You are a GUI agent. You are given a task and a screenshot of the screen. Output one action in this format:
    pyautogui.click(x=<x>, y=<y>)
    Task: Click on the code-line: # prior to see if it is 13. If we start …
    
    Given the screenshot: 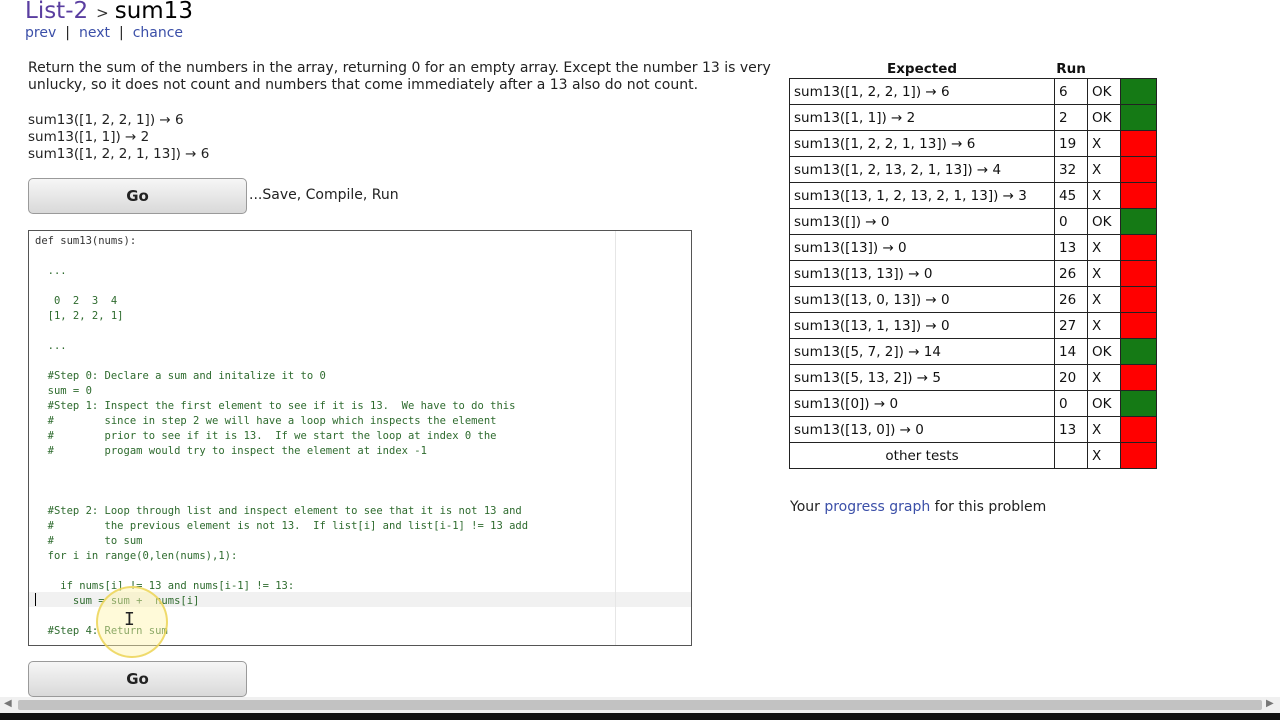 What is the action you would take?
    pyautogui.click(x=266, y=436)
    